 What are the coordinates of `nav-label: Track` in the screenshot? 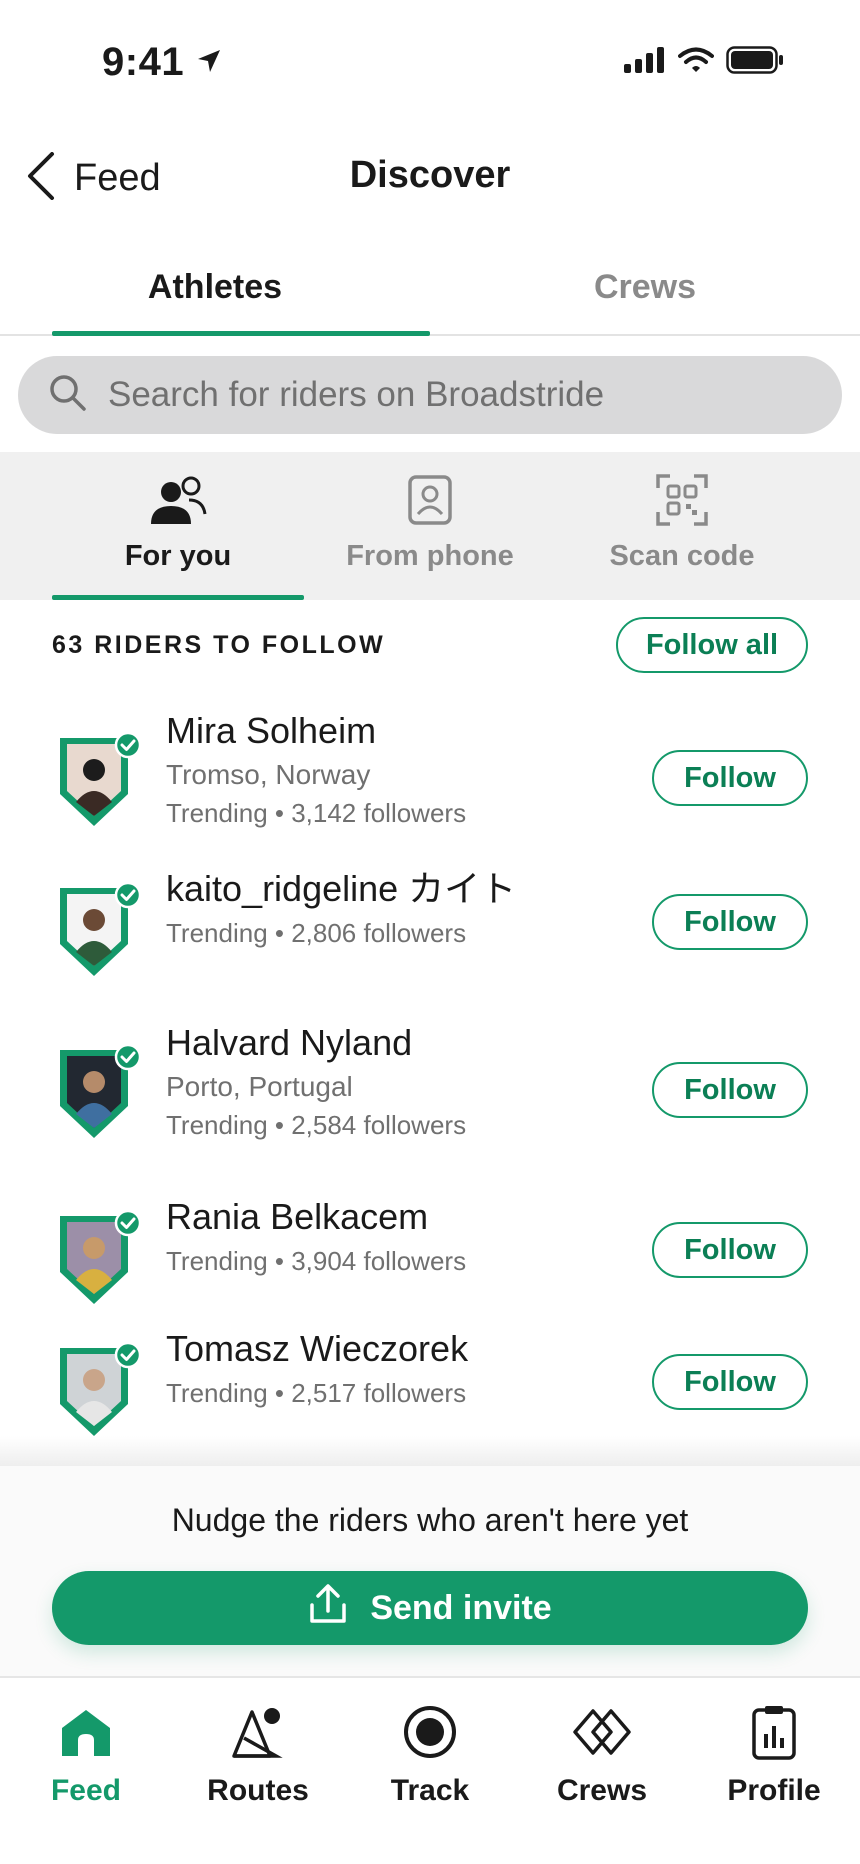 It's located at (430, 1790).